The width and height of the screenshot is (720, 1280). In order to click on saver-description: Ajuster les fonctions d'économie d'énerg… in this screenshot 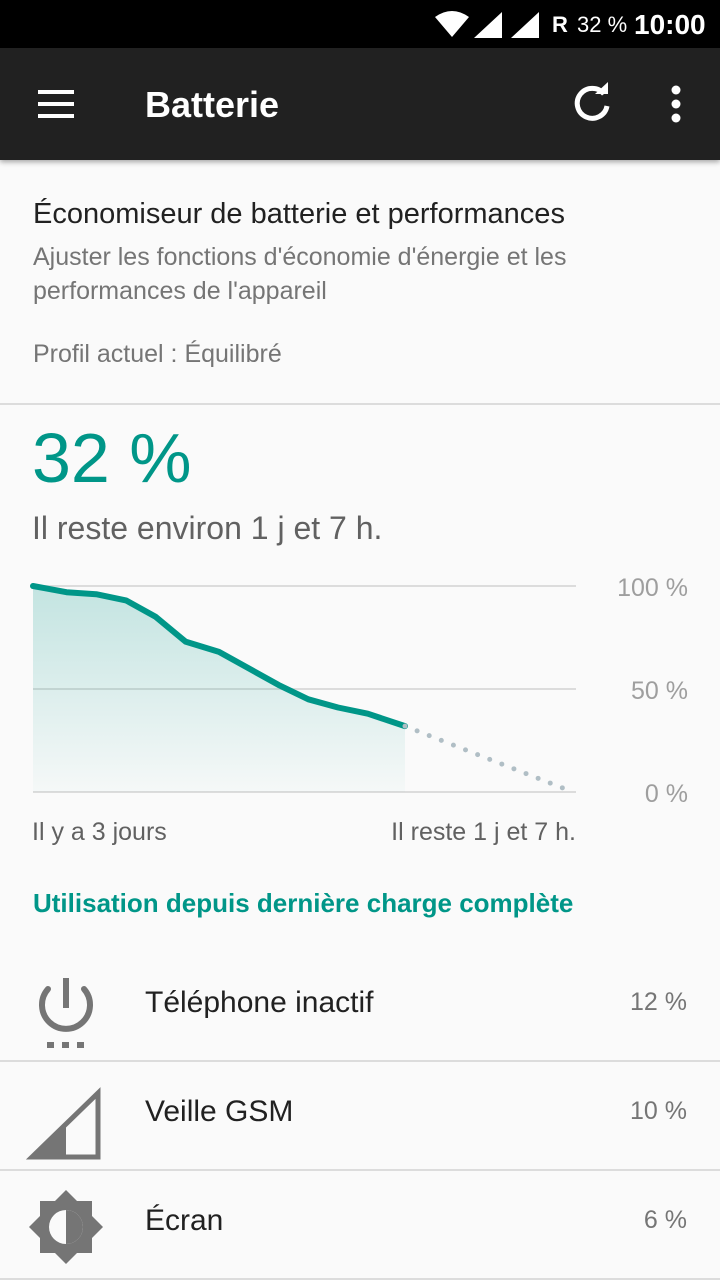, I will do `click(300, 274)`.